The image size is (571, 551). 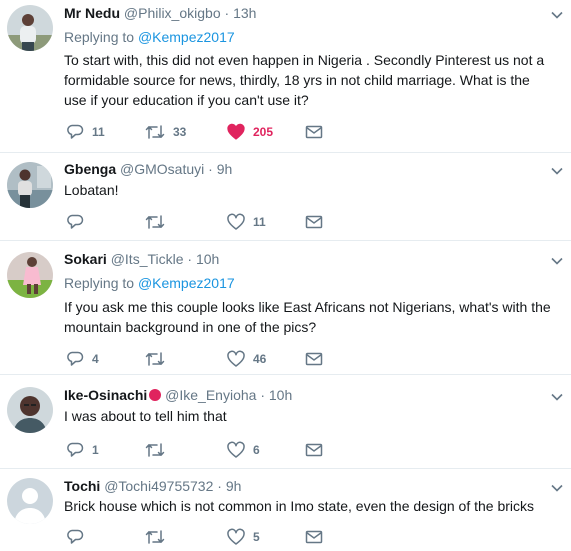 What do you see at coordinates (90, 169) in the screenshot?
I see `display-name: Gbenga` at bounding box center [90, 169].